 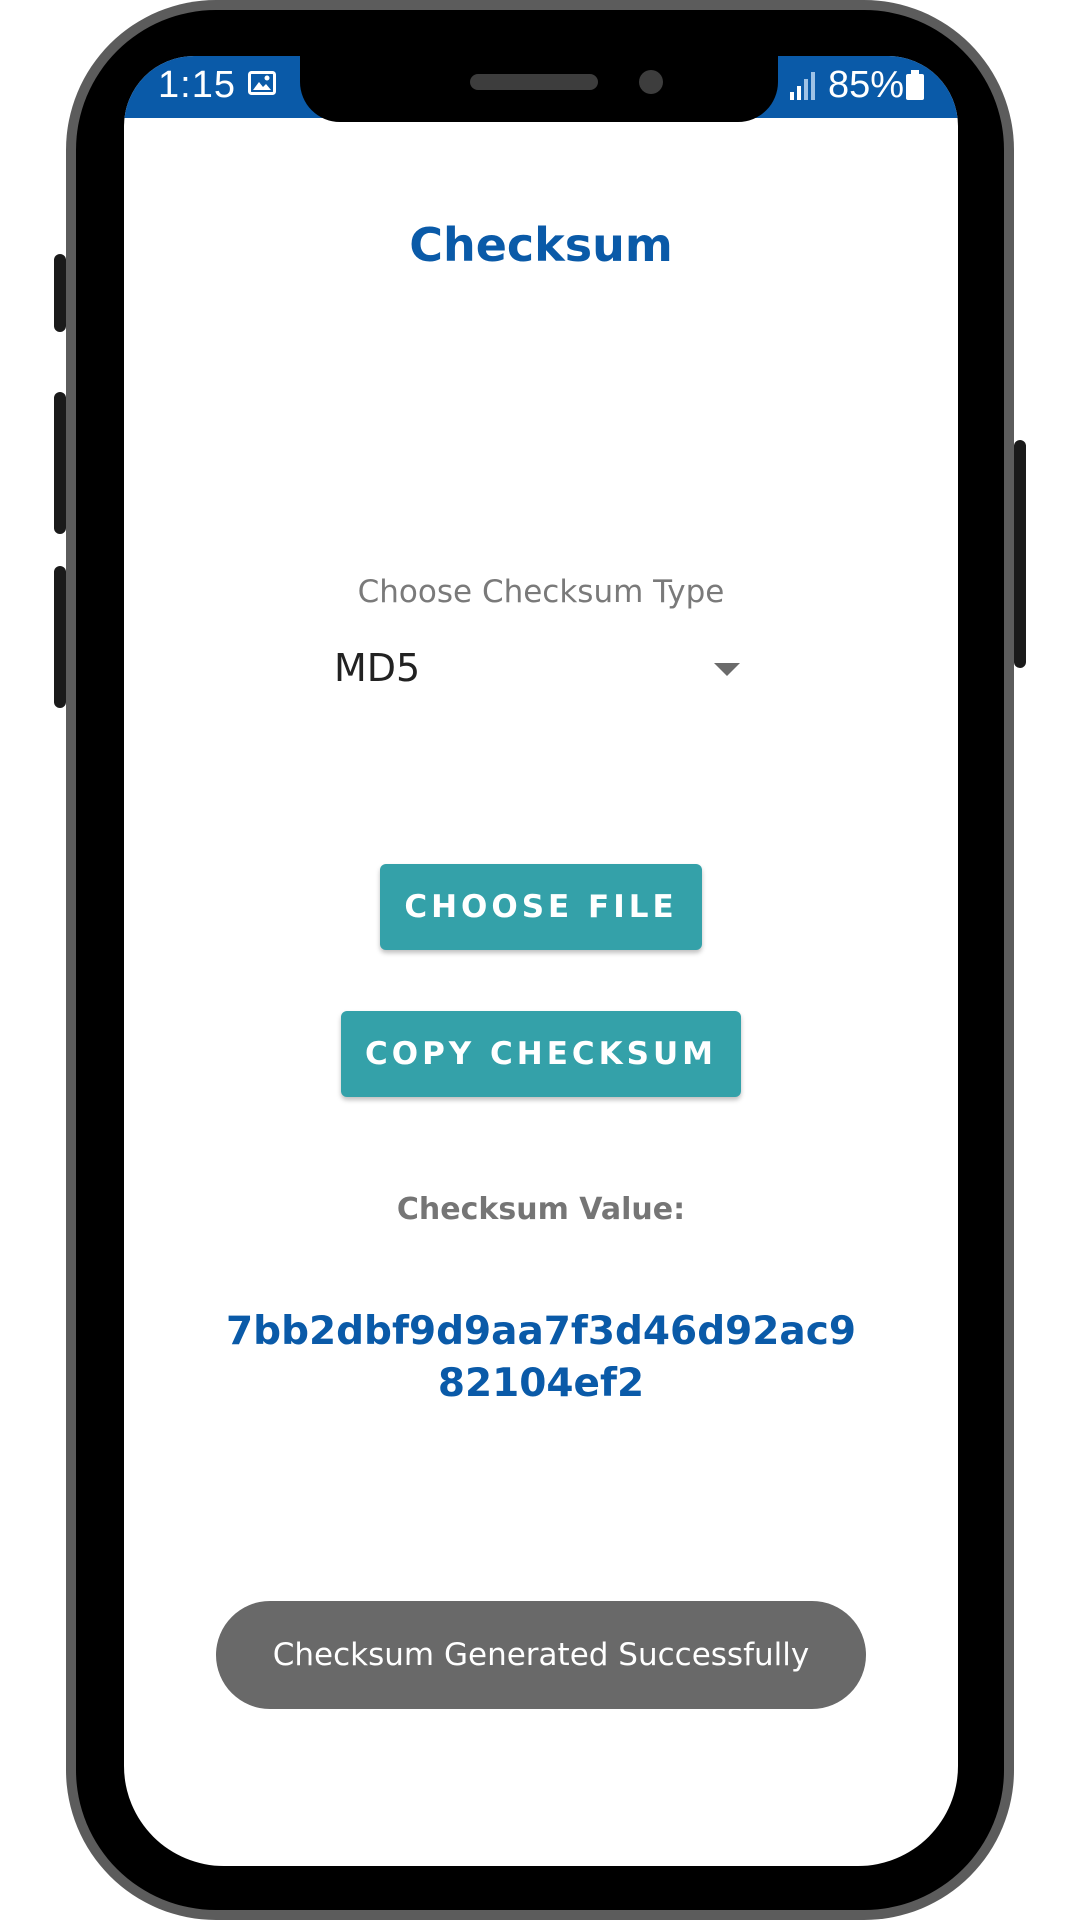 What do you see at coordinates (60, 637) in the screenshot?
I see `volume-down-button` at bounding box center [60, 637].